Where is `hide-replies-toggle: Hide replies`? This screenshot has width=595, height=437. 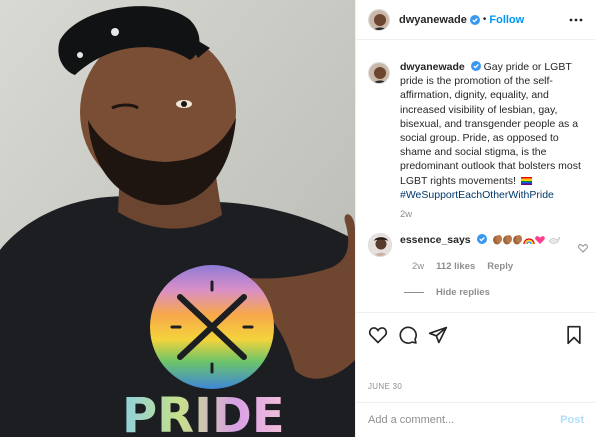 hide-replies-toggle: Hide replies is located at coordinates (447, 292).